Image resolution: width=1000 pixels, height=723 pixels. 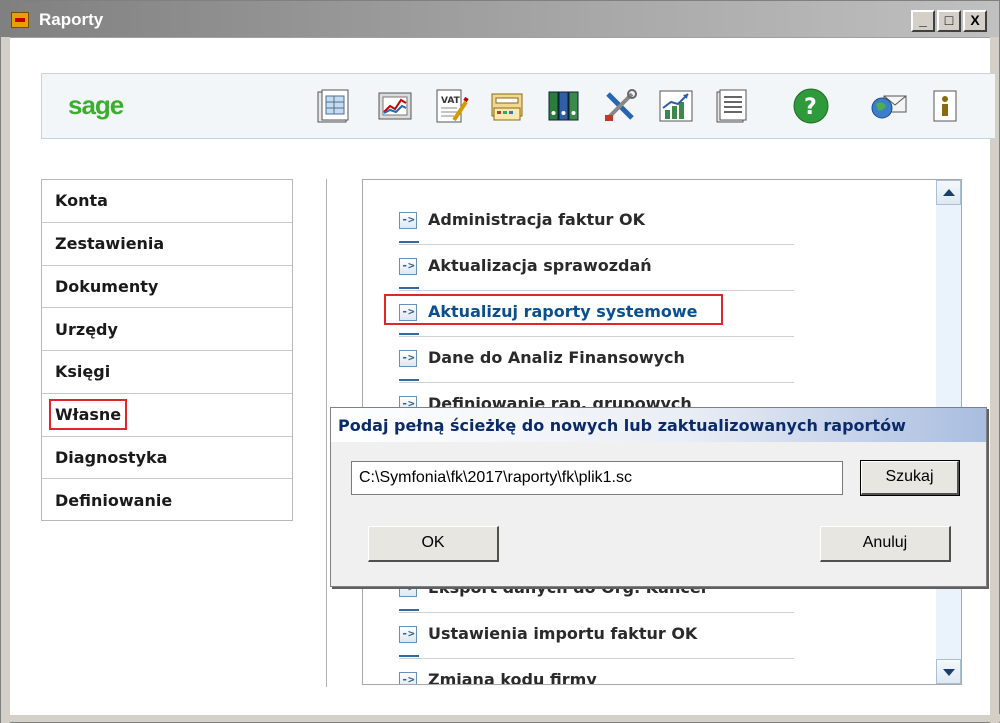 I want to click on title-bar: Raporty _ □ X, so click(x=500, y=19).